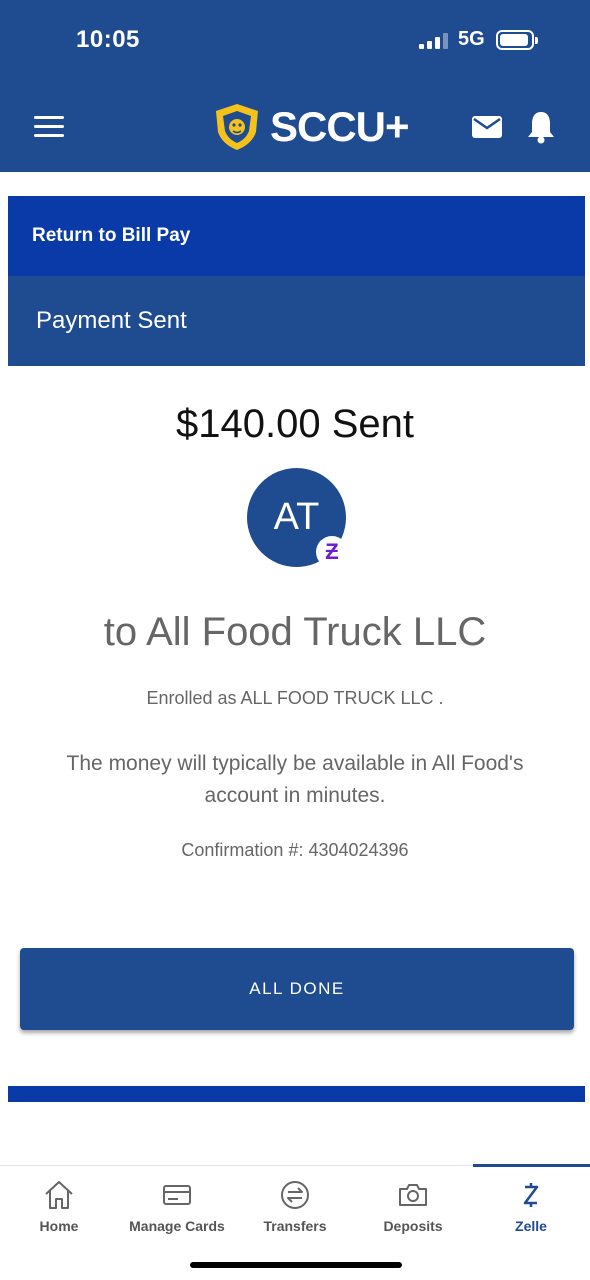 The height and width of the screenshot is (1280, 590). Describe the element at coordinates (297, 989) in the screenshot. I see `all-done-button: ALL DONE` at that location.